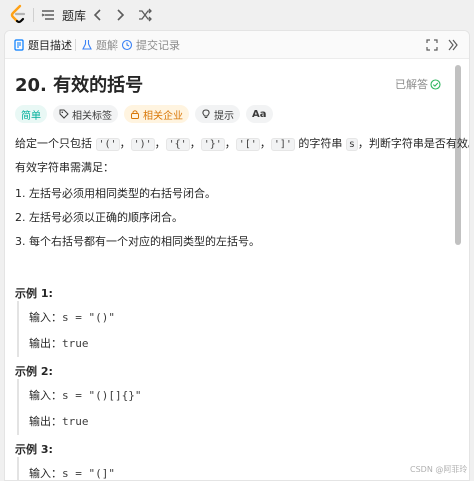 Image resolution: width=474 pixels, height=481 pixels. I want to click on tag-icon, so click(64, 114).